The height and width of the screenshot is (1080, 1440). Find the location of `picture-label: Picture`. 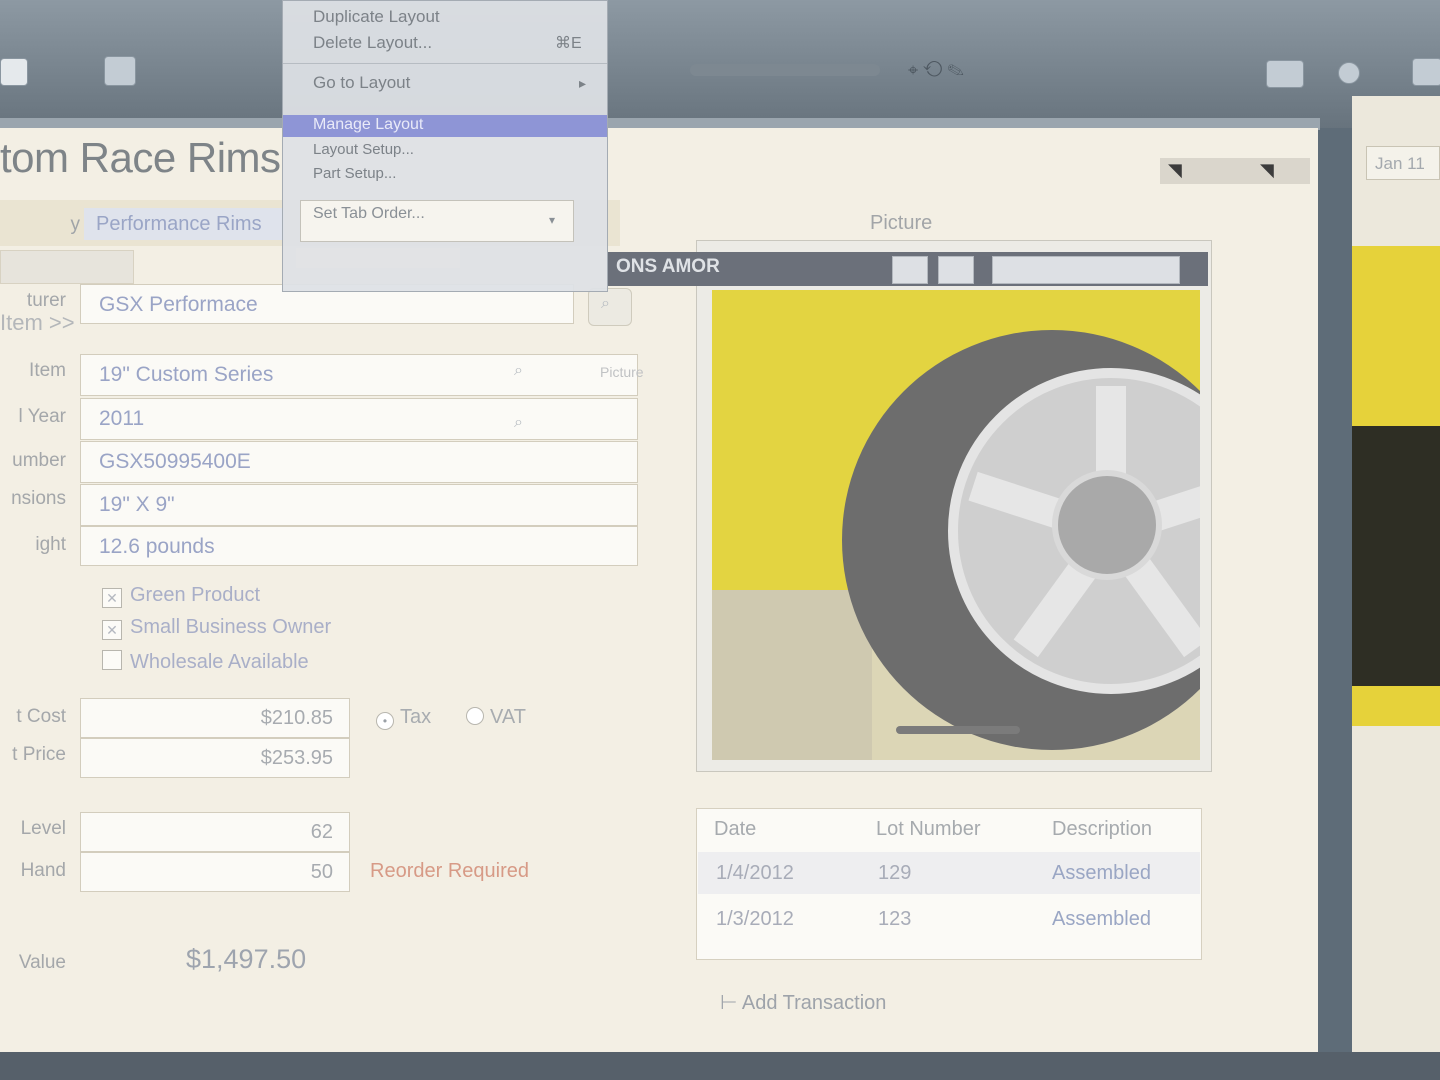

picture-label: Picture is located at coordinates (901, 223).